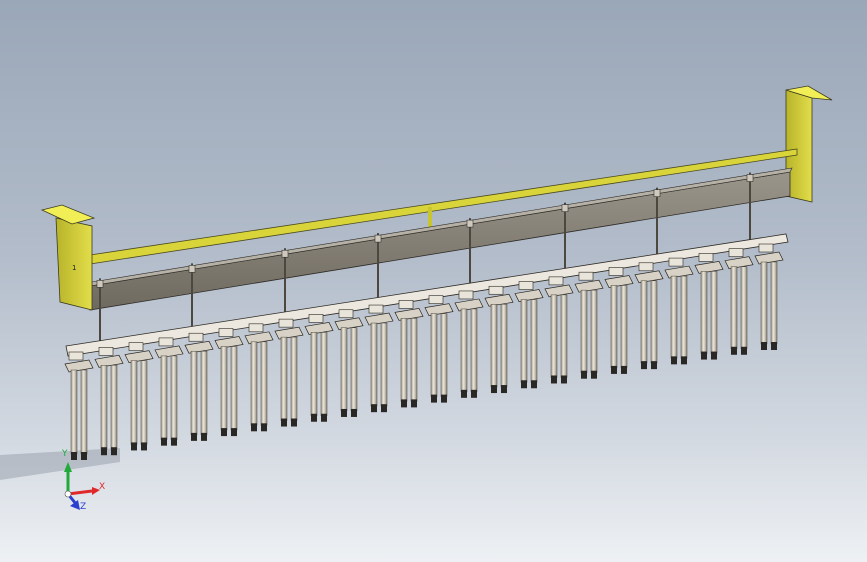 The width and height of the screenshot is (867, 562). I want to click on left-end-plate: 1, so click(68, 257).